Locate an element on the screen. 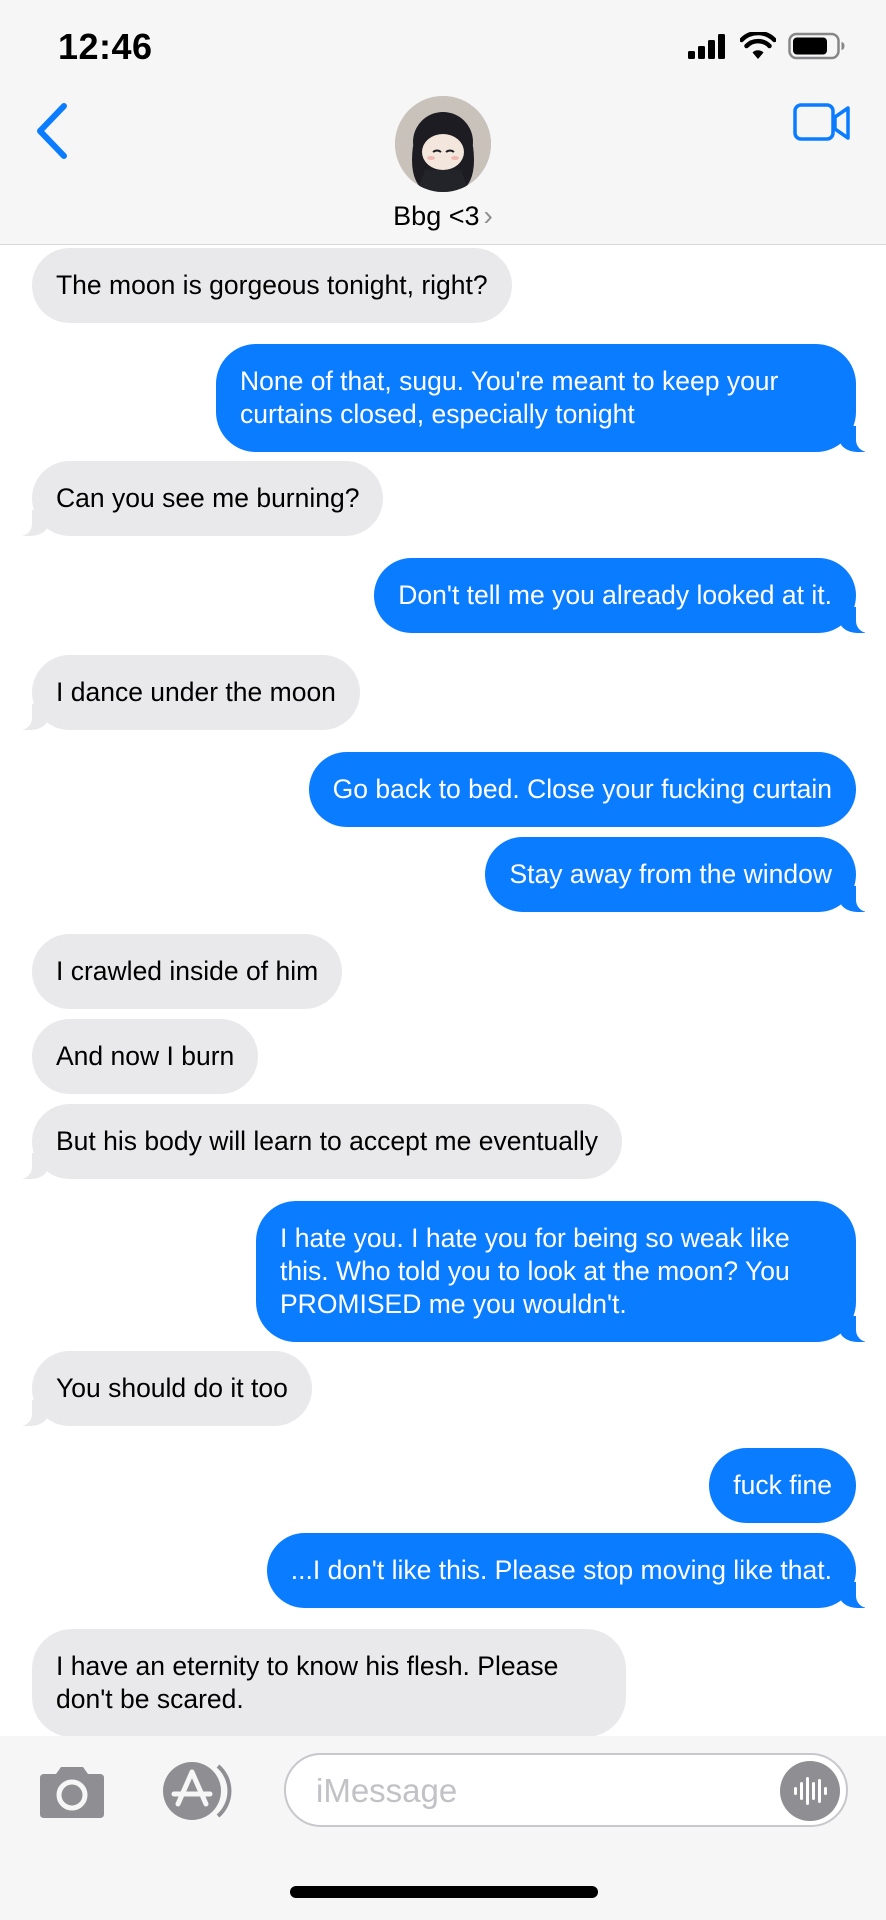  facetime-video-button is located at coordinates (822, 123).